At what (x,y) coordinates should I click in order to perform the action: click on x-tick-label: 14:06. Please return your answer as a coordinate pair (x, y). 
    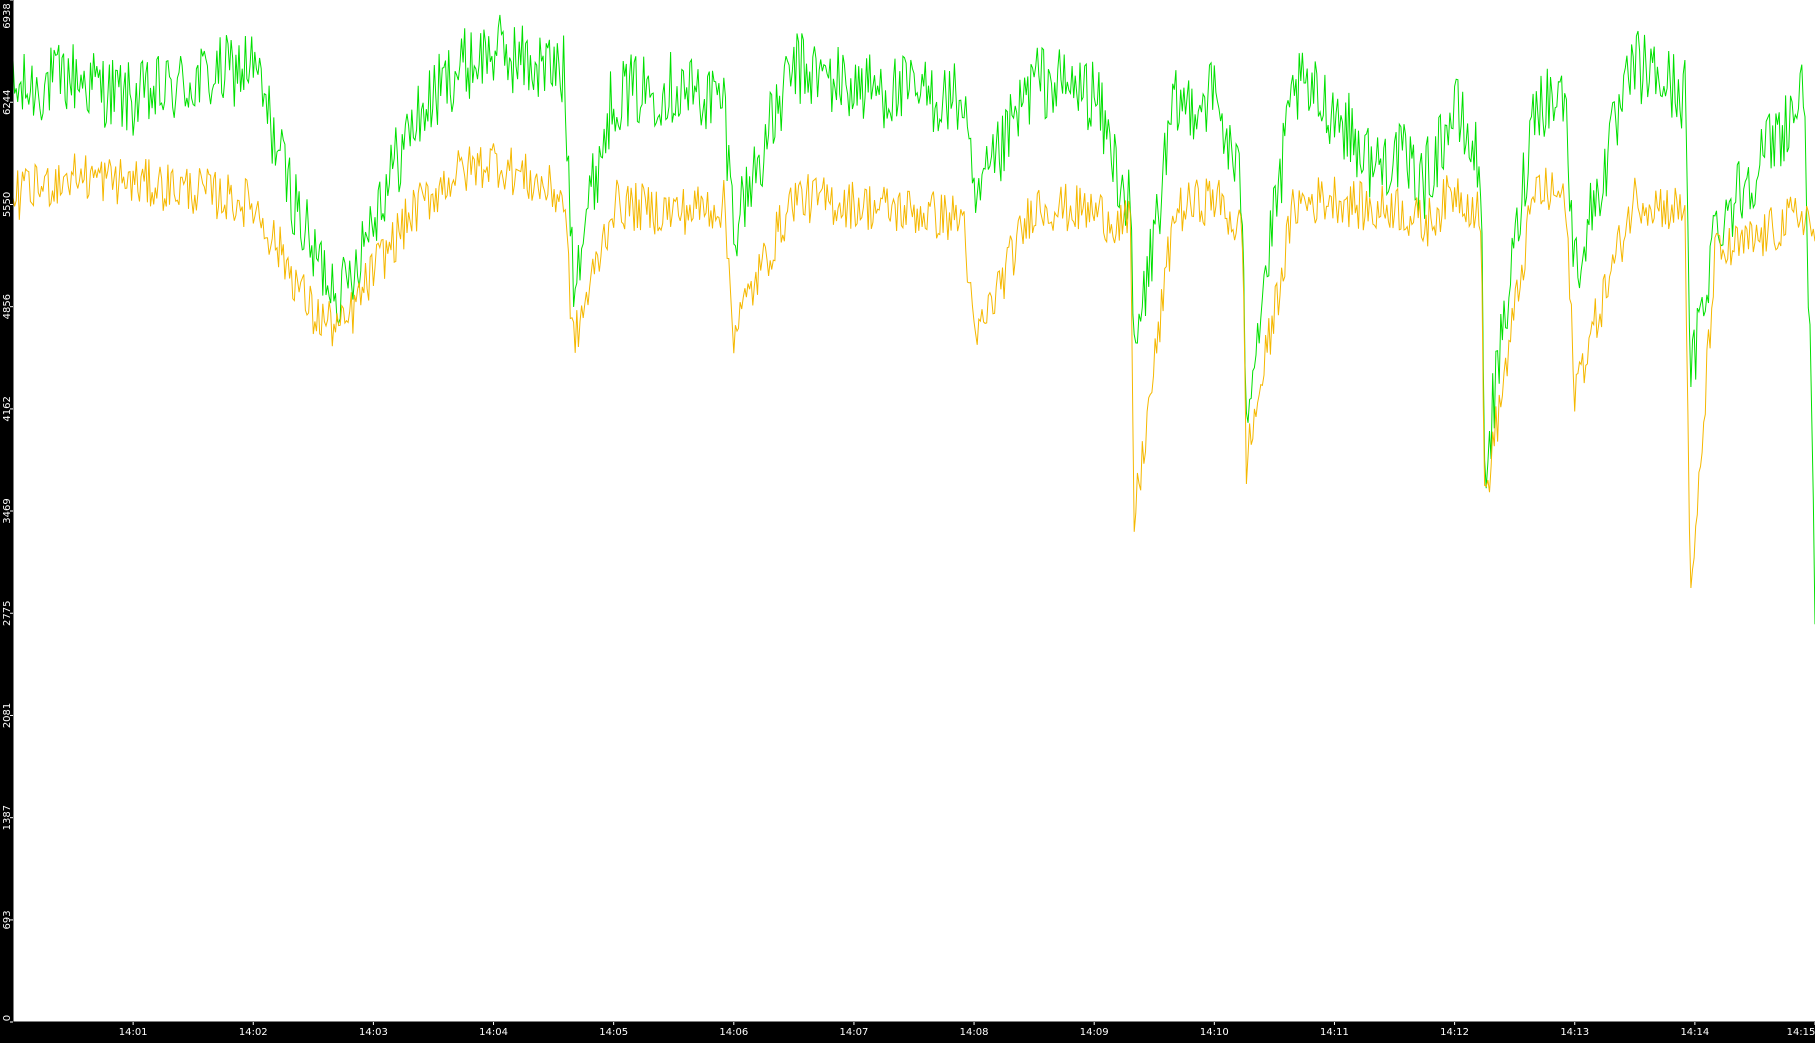
    Looking at the image, I should click on (733, 1032).